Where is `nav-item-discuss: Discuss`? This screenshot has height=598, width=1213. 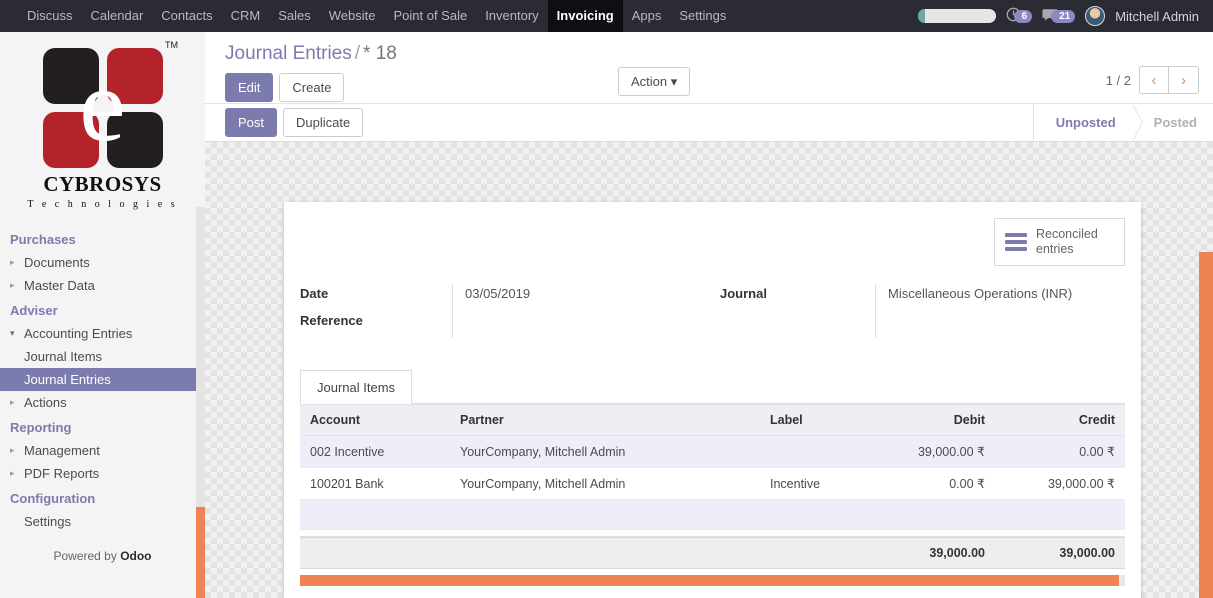 nav-item-discuss: Discuss is located at coordinates (50, 16).